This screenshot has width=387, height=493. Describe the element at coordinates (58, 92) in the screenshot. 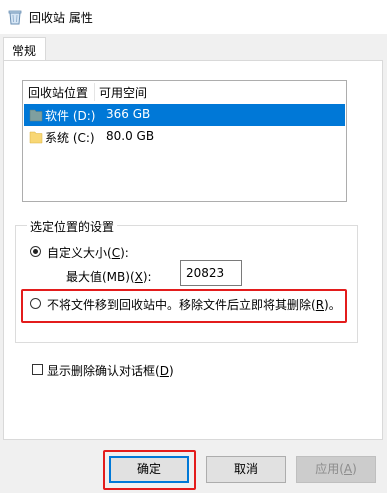

I see `column-header-location: 回收站位置` at that location.